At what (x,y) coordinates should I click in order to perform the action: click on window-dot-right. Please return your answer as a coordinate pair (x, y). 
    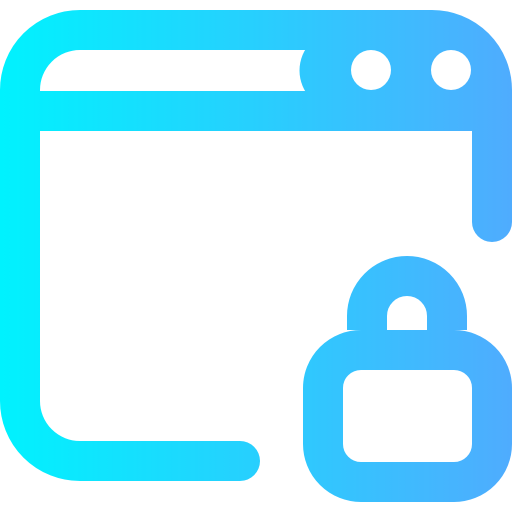
    Looking at the image, I should click on (451, 70).